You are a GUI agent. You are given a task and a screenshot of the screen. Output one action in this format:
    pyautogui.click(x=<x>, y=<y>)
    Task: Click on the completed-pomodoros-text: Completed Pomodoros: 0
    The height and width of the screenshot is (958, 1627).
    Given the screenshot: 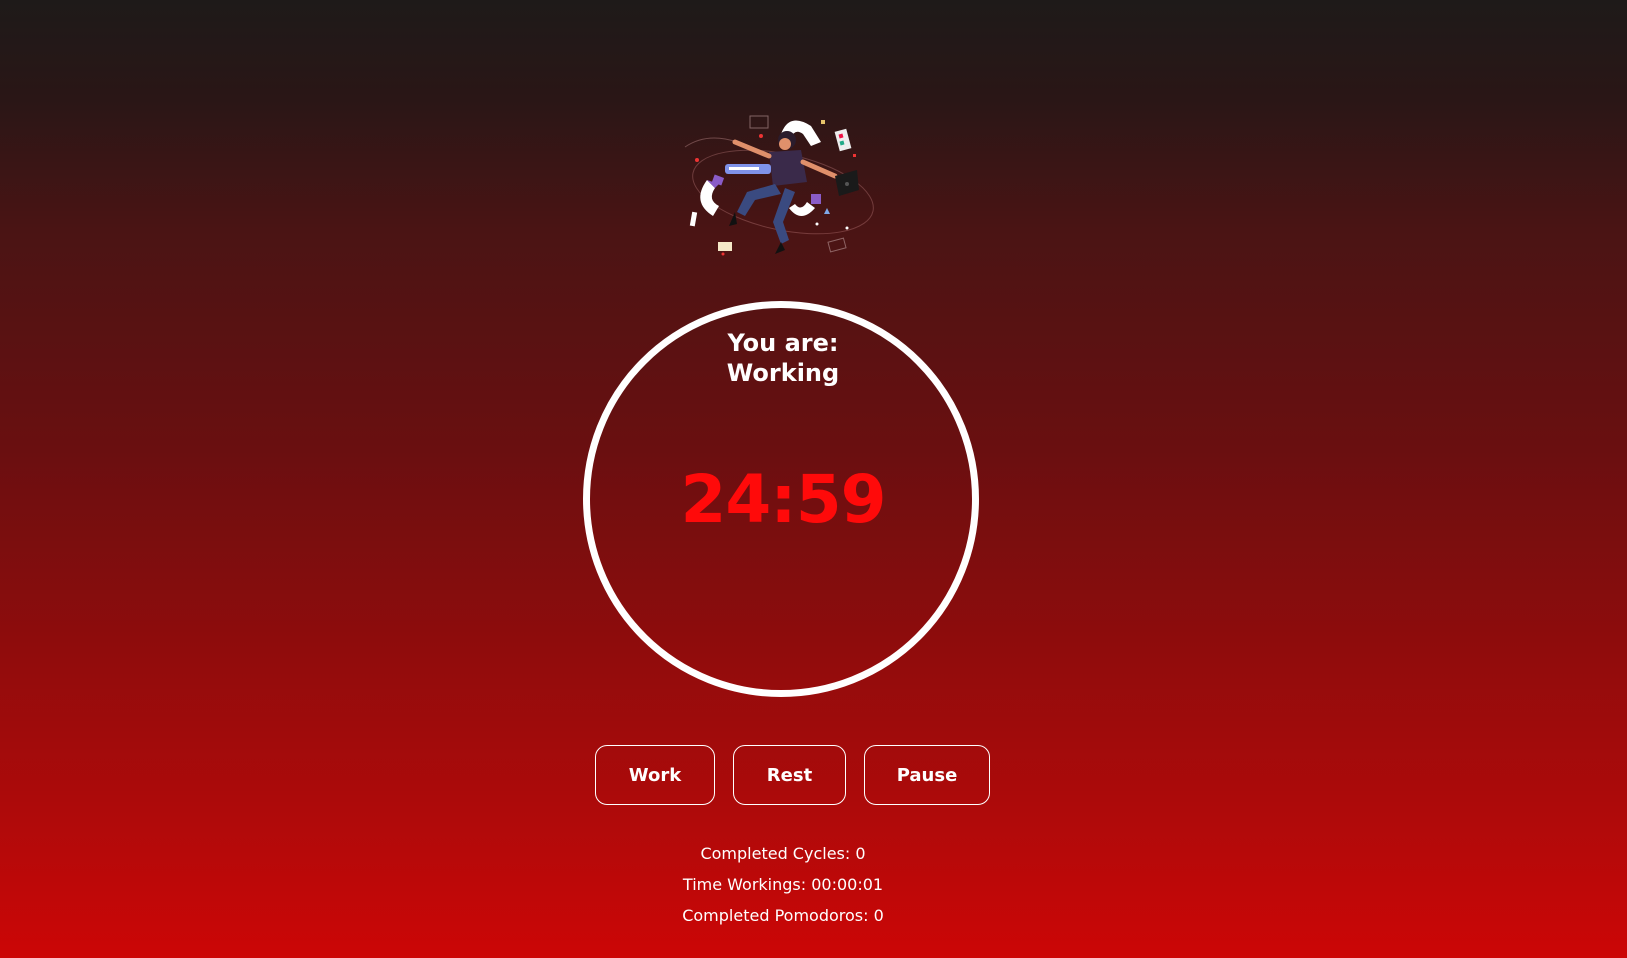 What is the action you would take?
    pyautogui.click(x=783, y=915)
    